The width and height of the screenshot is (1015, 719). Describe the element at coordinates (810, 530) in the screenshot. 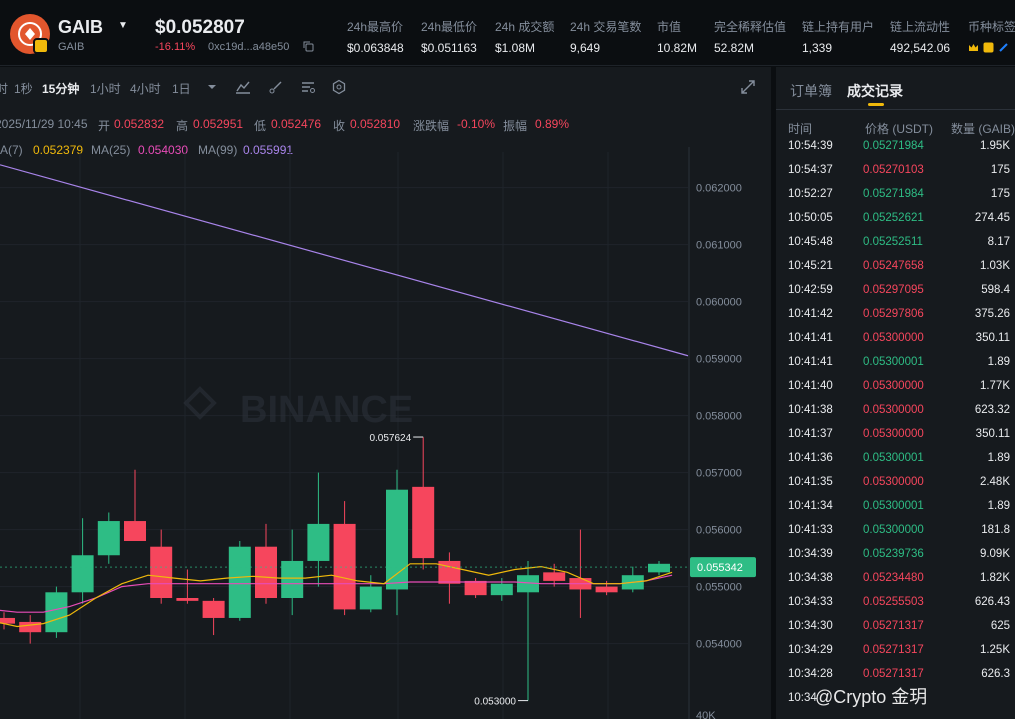

I see `trade-time: 10:41:33` at that location.